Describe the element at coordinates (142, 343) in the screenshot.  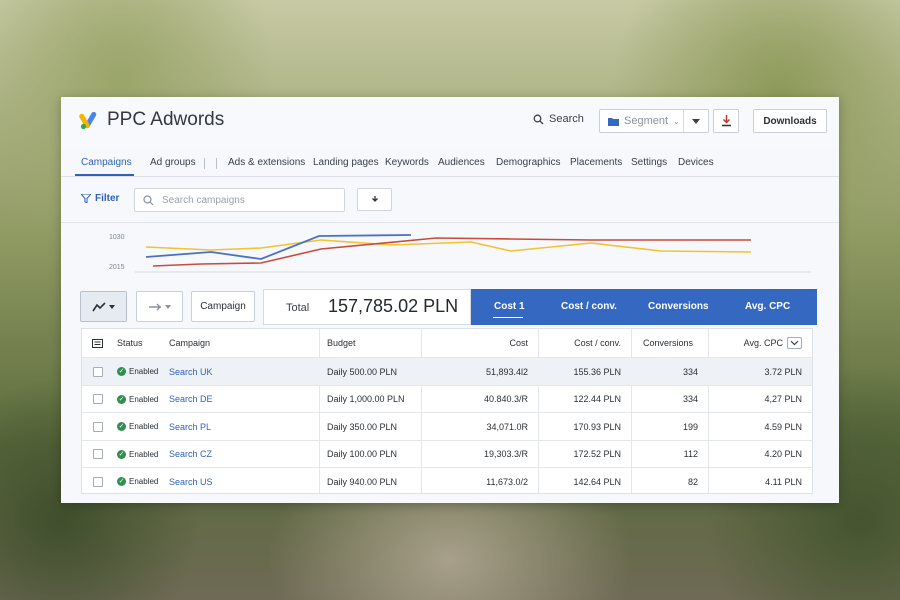
I see `header-status: Status` at that location.